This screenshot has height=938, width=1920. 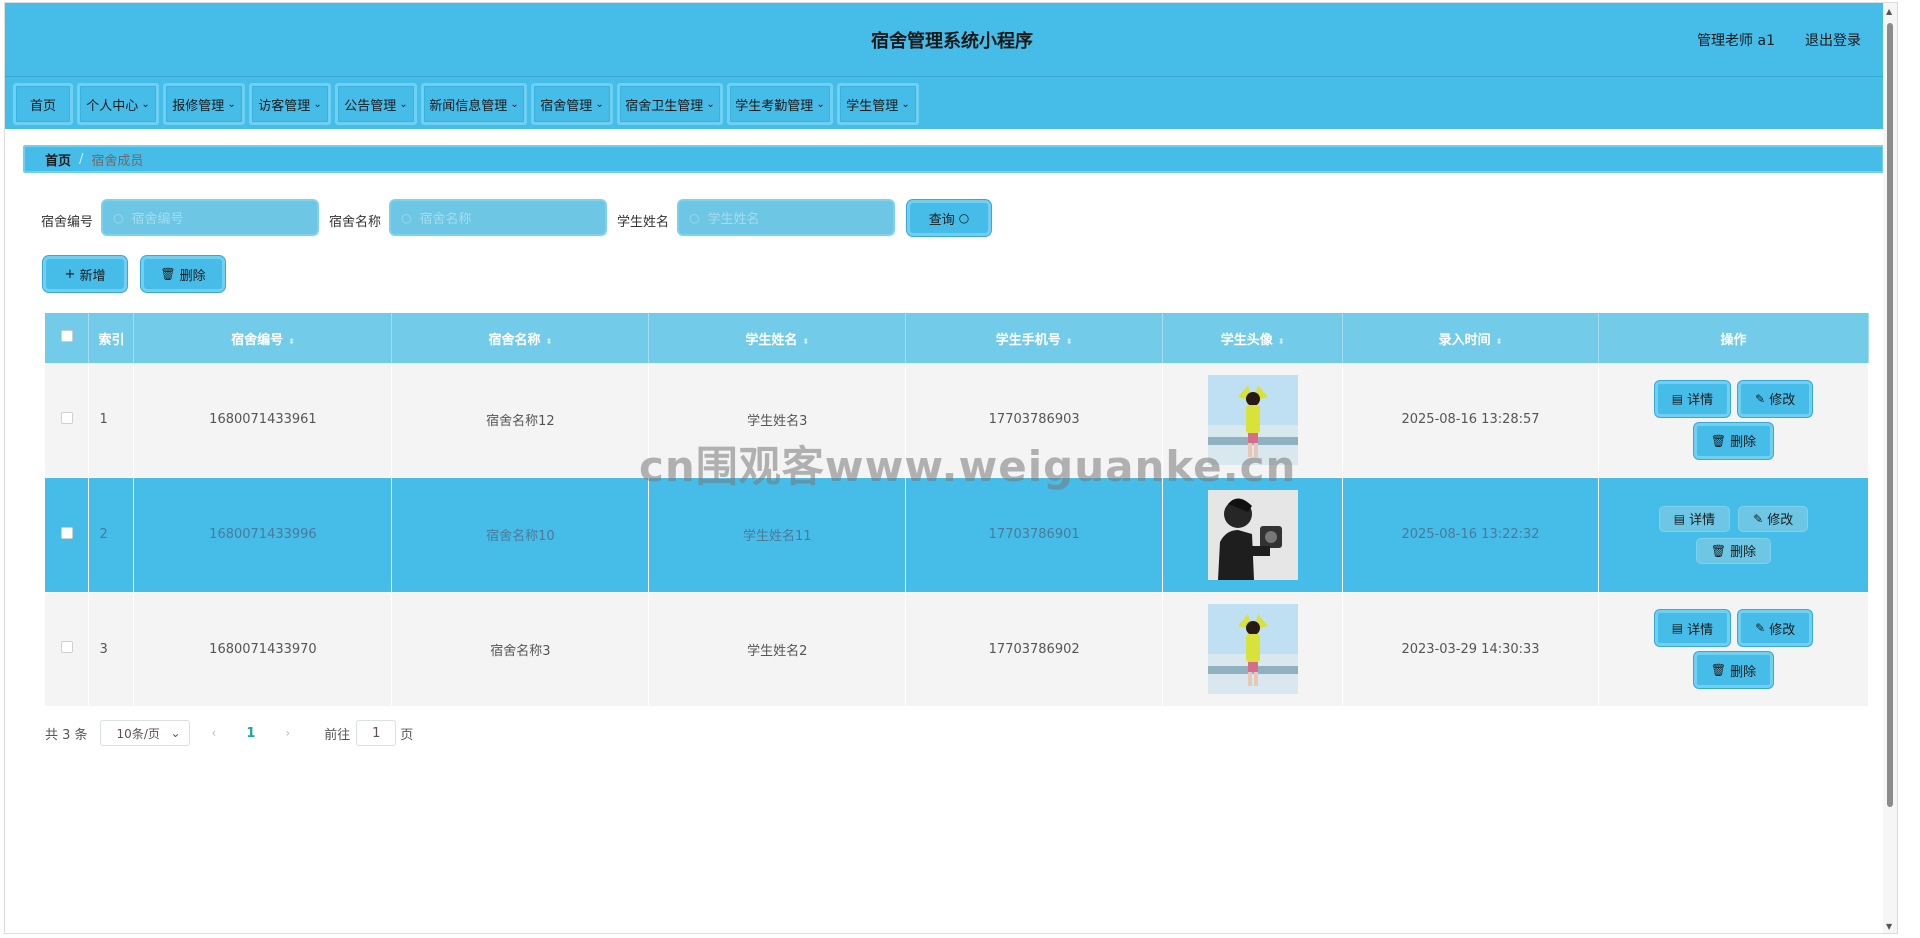 I want to click on vertical-scrollbar: ▲ ▼, so click(x=1890, y=468).